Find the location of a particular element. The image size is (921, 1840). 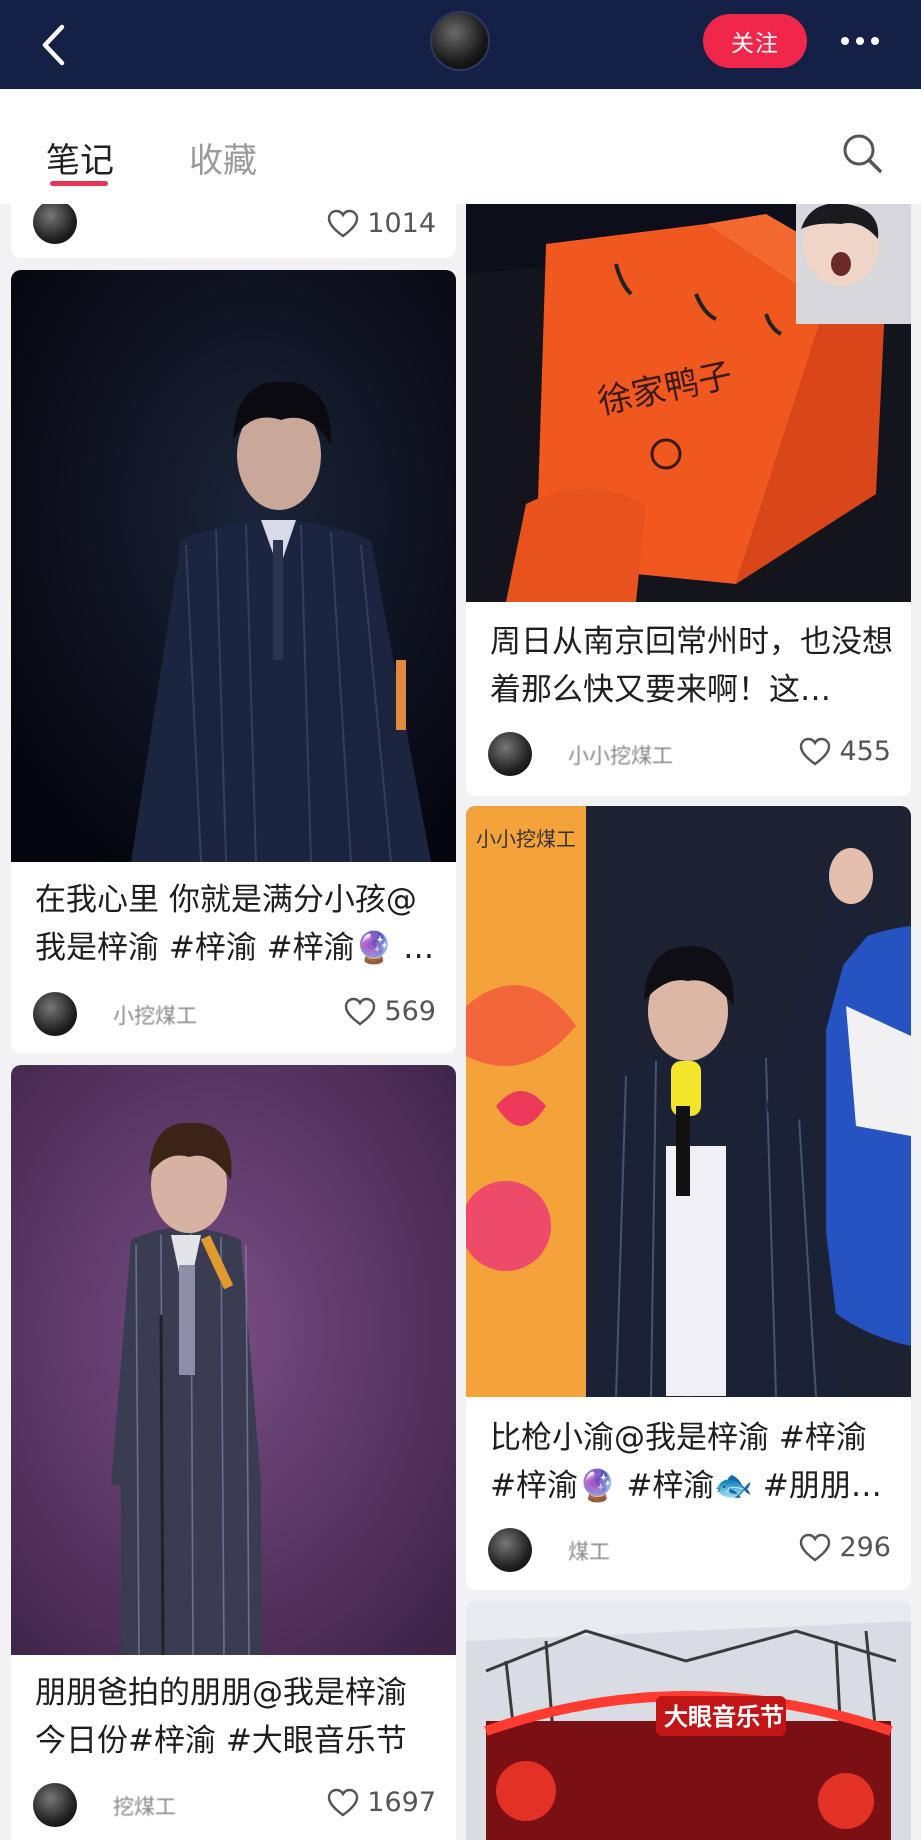

like-count: 1014 is located at coordinates (401, 223).